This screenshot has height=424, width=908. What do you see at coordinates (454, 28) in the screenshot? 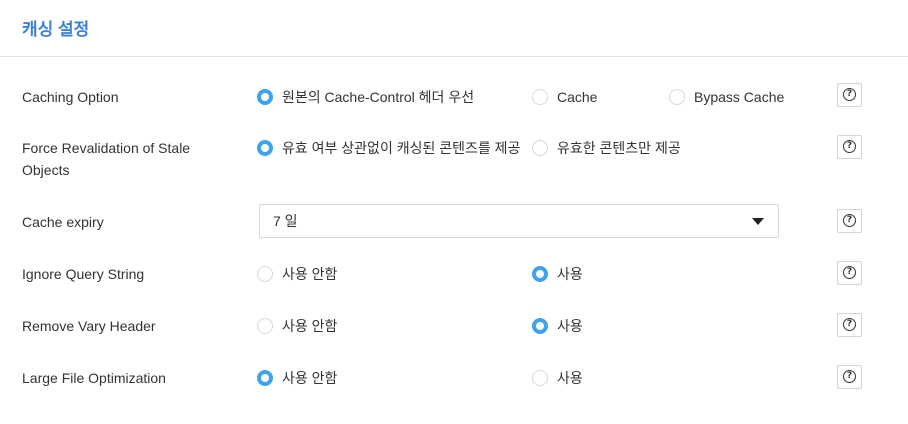
I see `page-header: 캐싱 설정` at bounding box center [454, 28].